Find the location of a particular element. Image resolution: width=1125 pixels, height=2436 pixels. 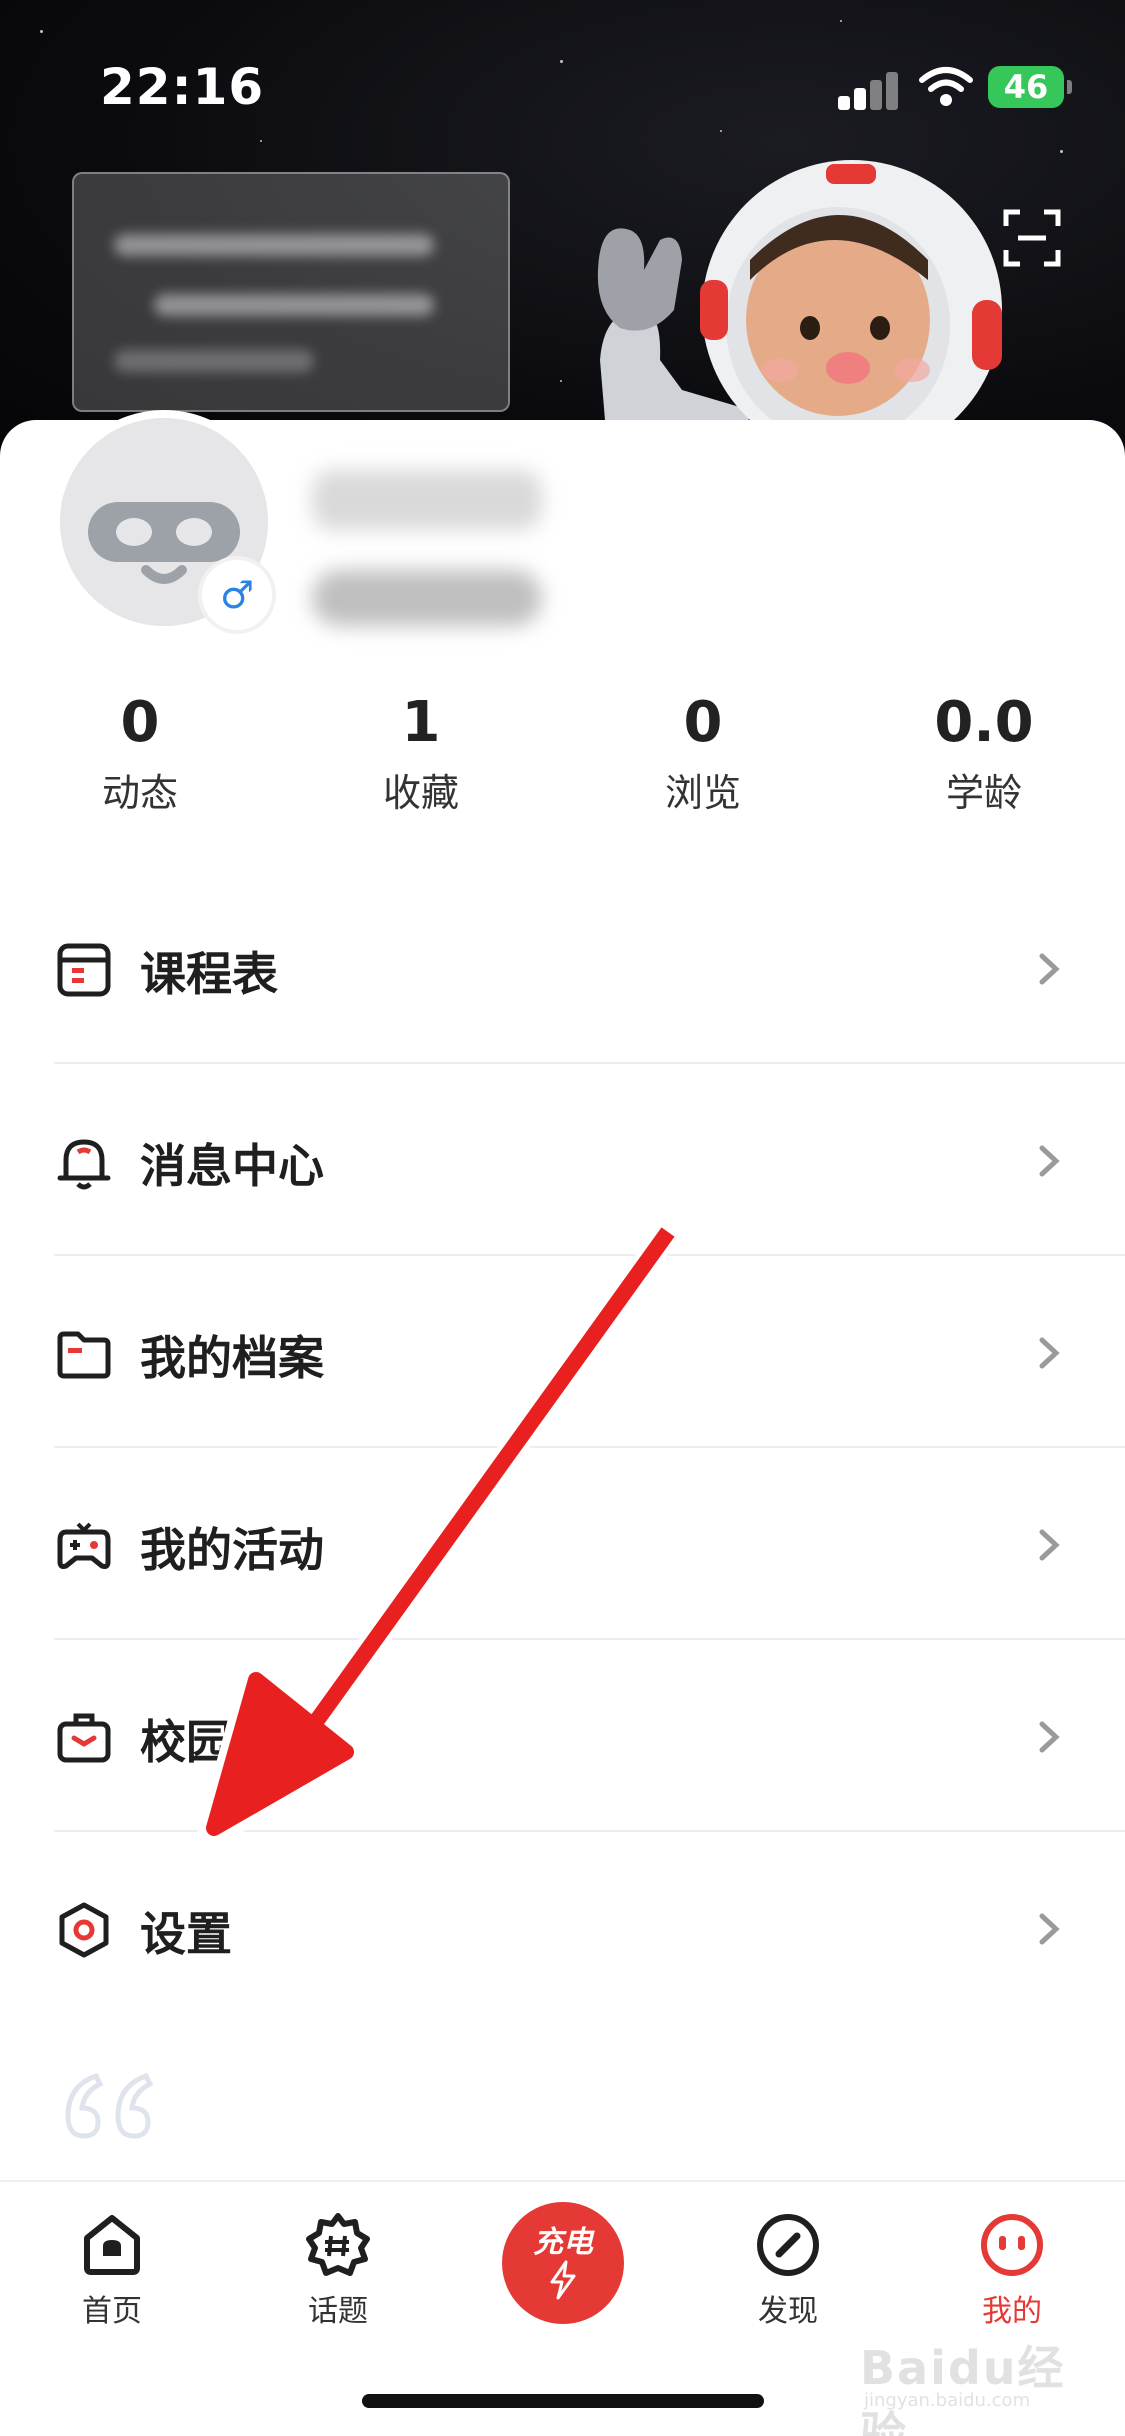

lightning-icon is located at coordinates (563, 2280).